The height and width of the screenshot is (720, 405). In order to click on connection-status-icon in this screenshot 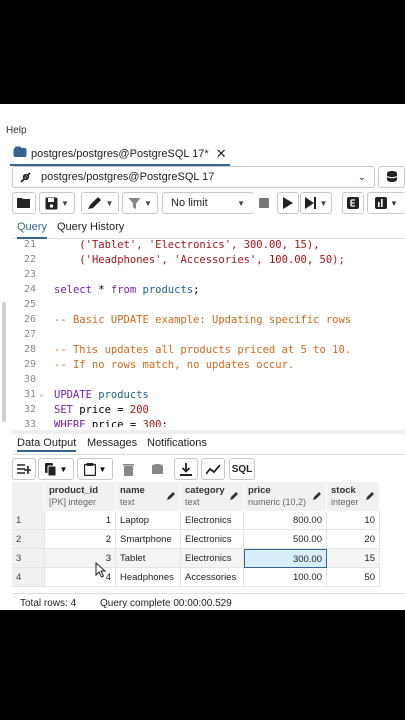, I will do `click(25, 177)`.